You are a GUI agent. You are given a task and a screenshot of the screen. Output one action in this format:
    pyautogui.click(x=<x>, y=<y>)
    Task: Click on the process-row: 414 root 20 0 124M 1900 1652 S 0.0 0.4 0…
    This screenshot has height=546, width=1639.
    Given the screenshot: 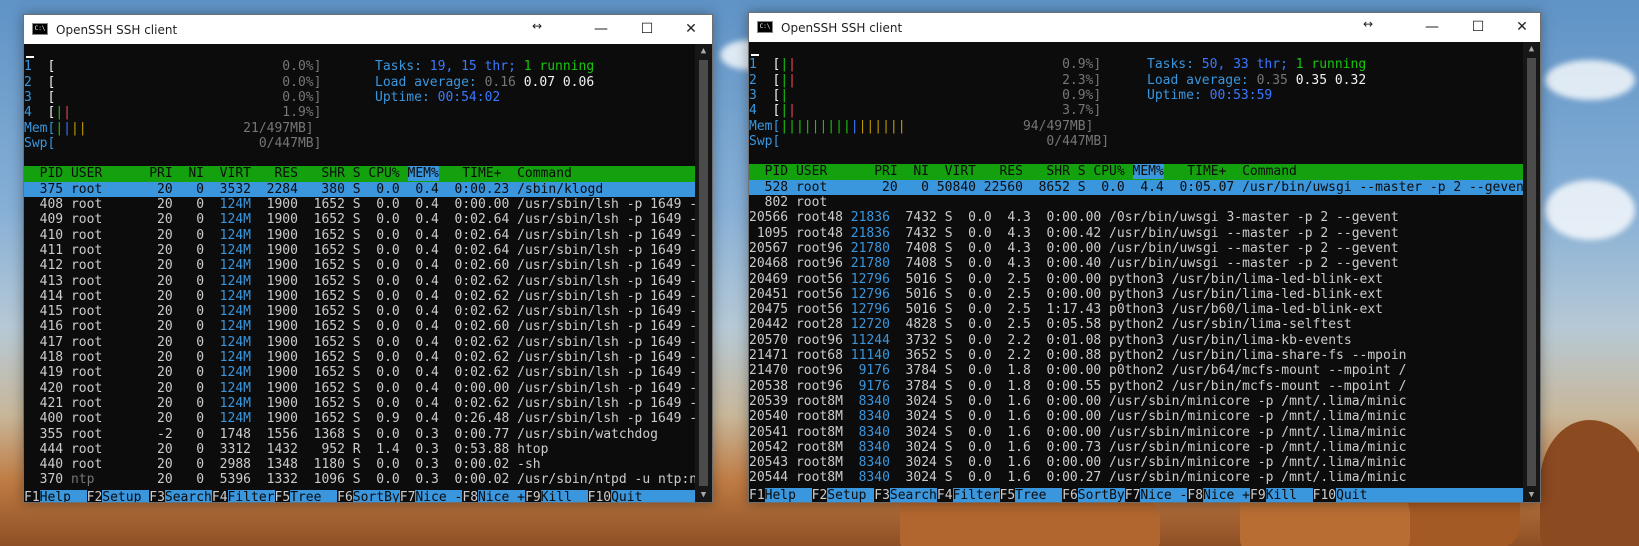 What is the action you would take?
    pyautogui.click(x=359, y=296)
    